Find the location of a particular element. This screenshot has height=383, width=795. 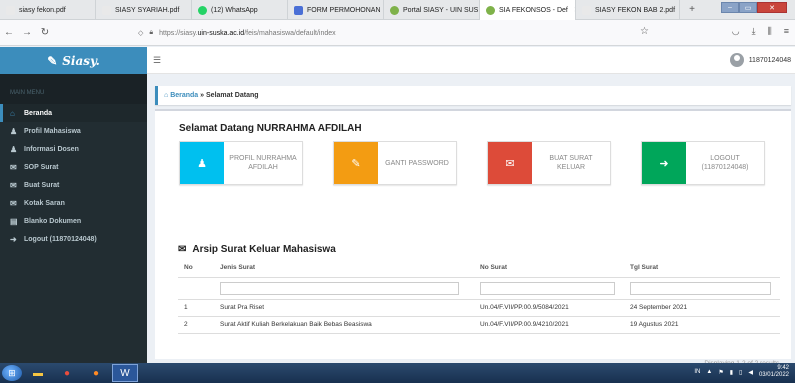

sidebar-item-sop-surat: ✉ SOP Surat is located at coordinates (73, 167).